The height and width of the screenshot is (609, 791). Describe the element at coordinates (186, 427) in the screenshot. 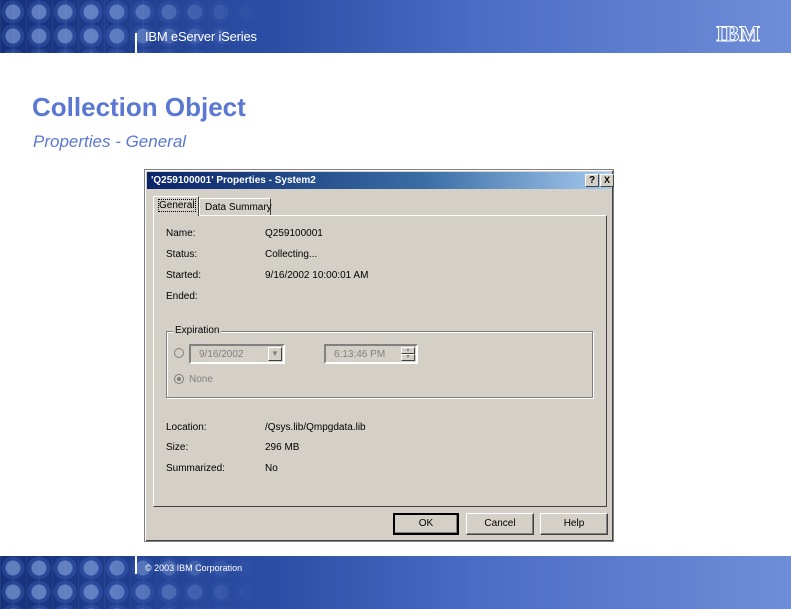

I see `location-label: Location:` at that location.